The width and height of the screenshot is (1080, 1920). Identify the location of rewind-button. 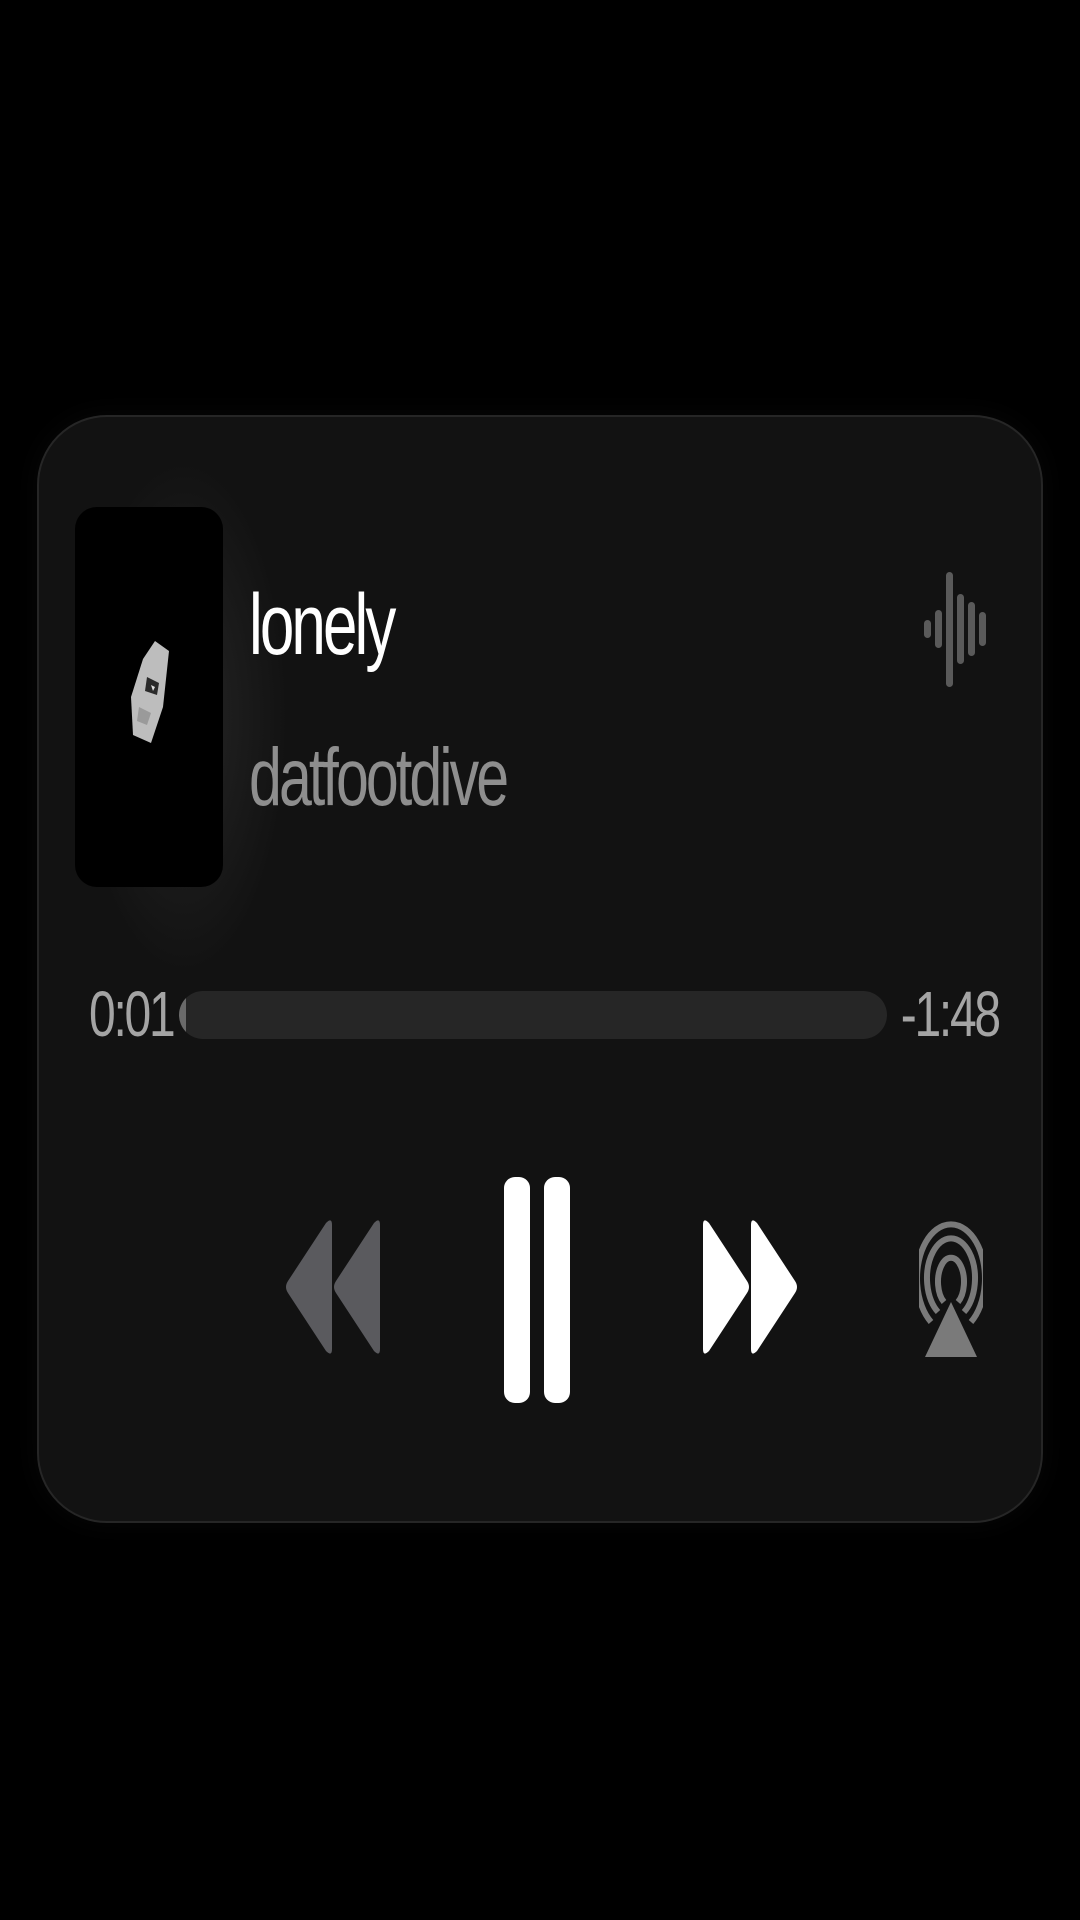
(334, 1287).